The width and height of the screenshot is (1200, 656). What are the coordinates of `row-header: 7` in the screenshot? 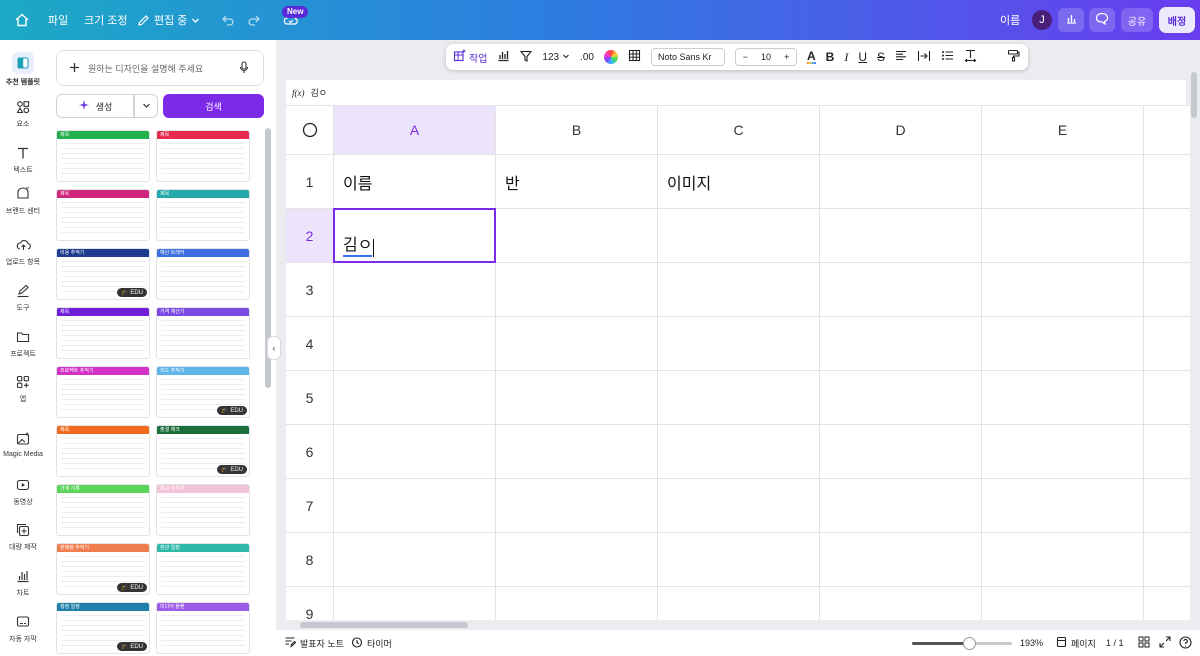 It's located at (310, 506).